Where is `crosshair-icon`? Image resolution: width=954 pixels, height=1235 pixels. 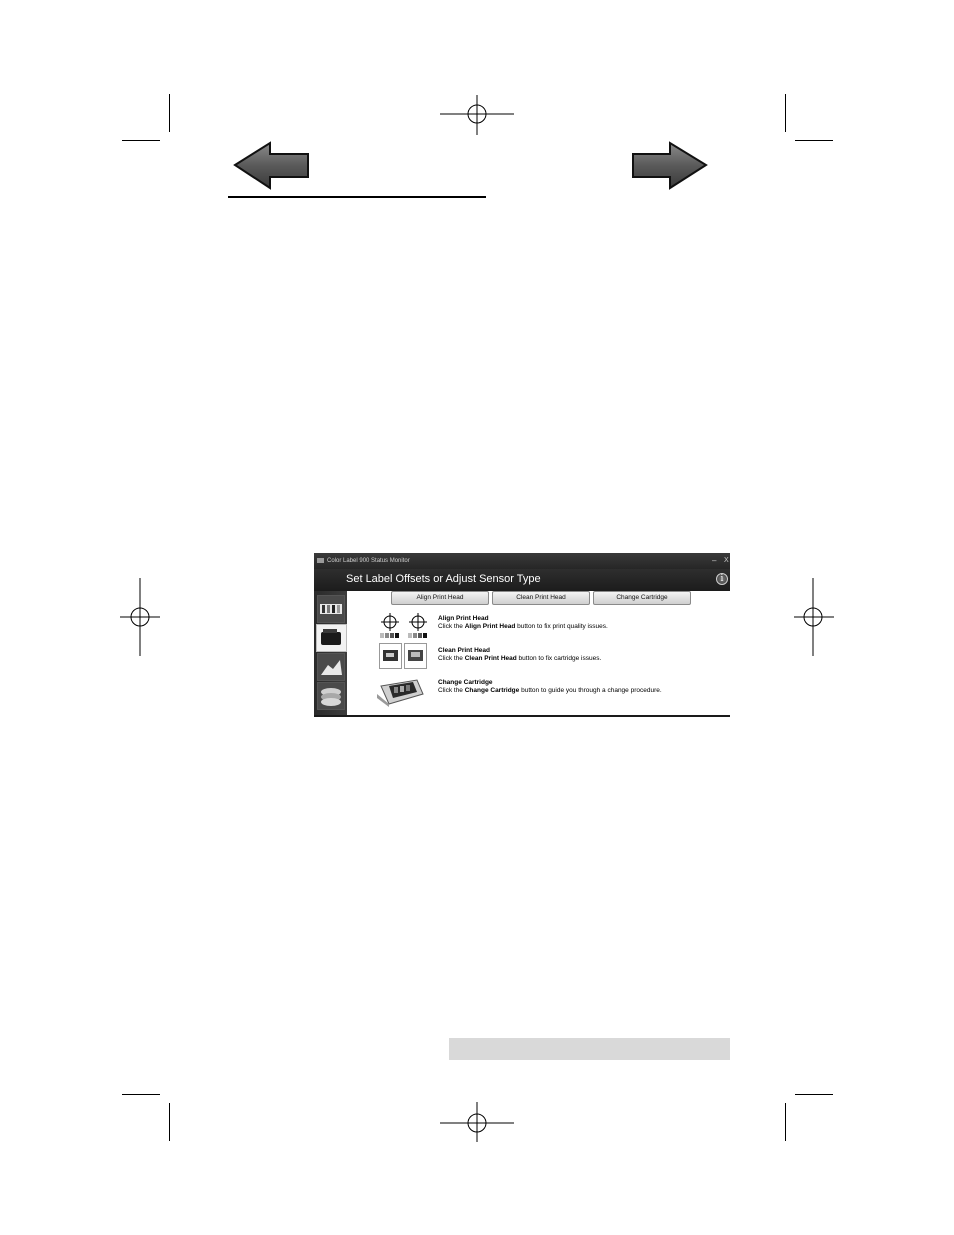 crosshair-icon is located at coordinates (403, 625).